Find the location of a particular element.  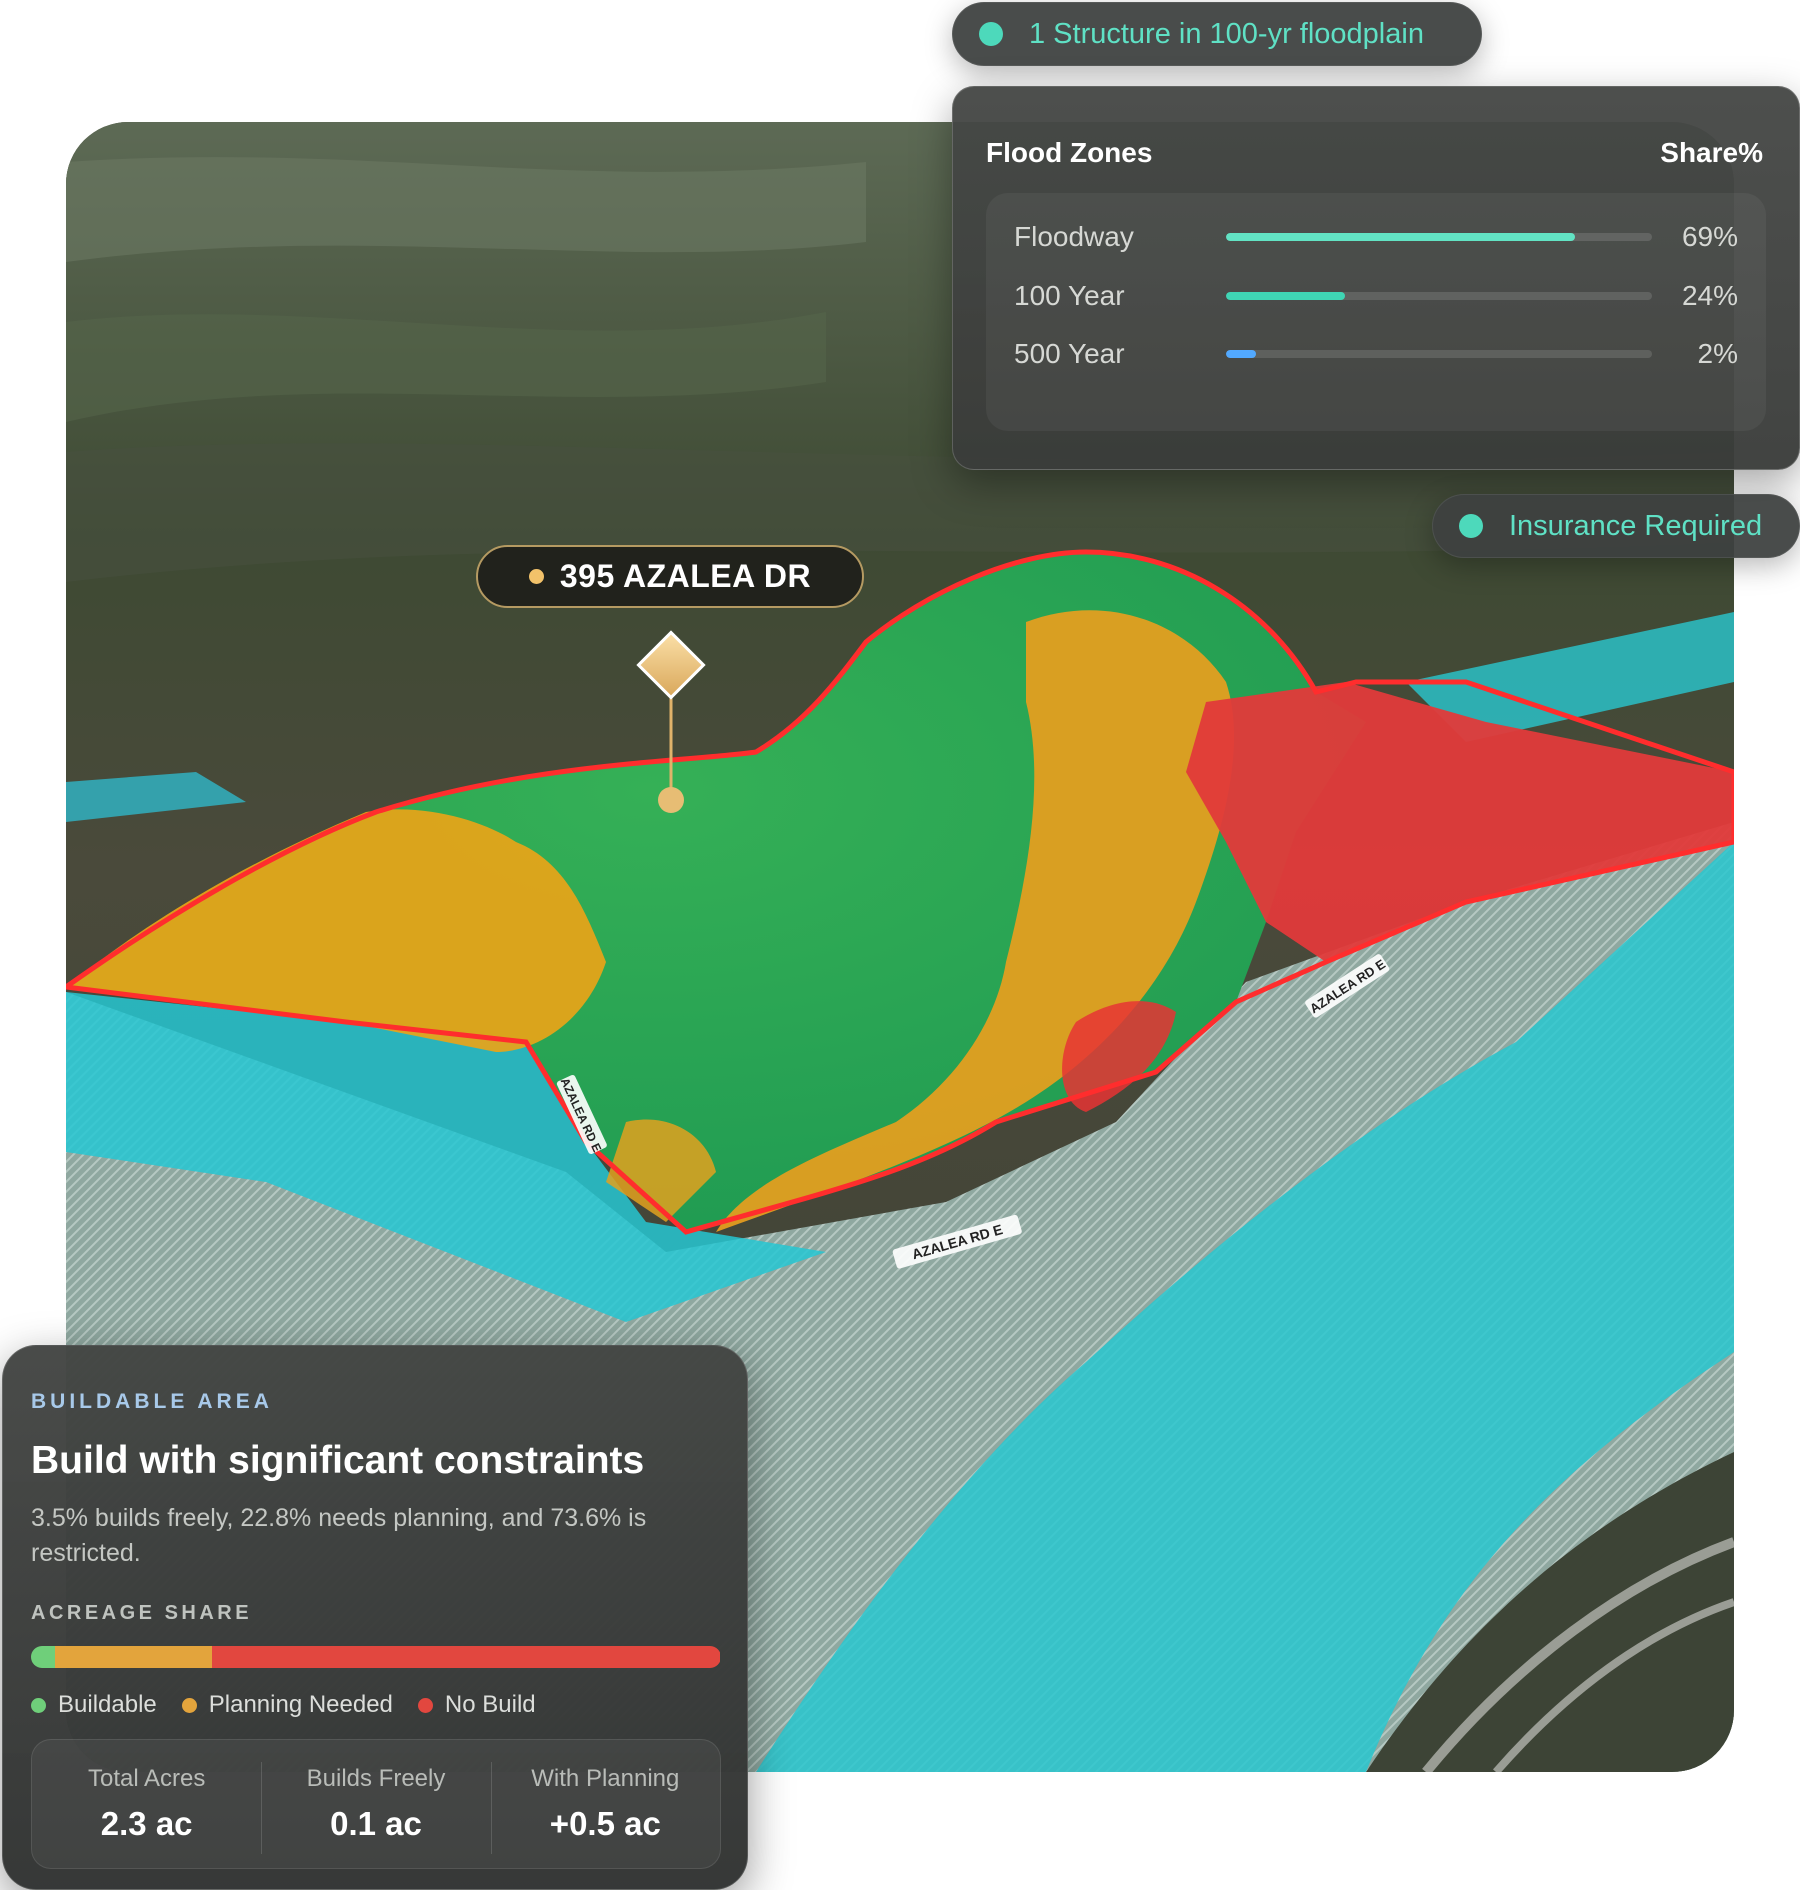

legend-item-planning: Planning Needed is located at coordinates (287, 1705).